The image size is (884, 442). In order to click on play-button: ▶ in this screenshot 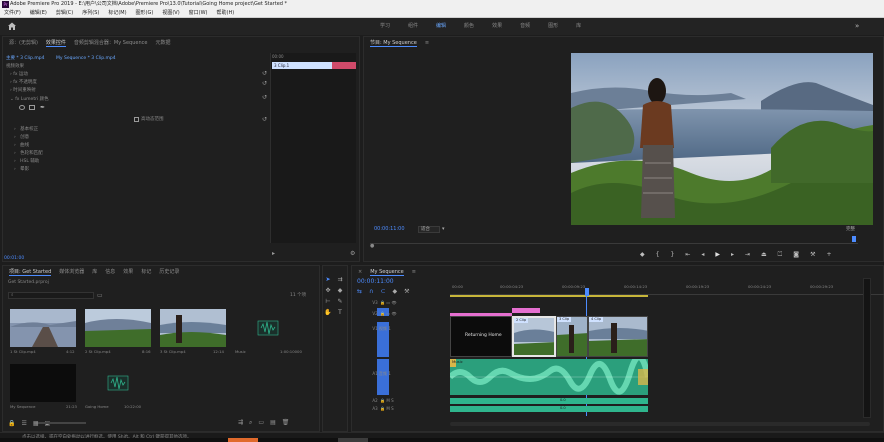, I will do `click(717, 255)`.